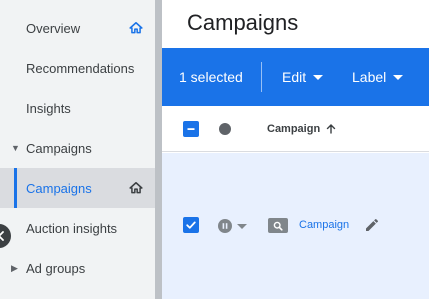 Image resolution: width=429 pixels, height=299 pixels. Describe the element at coordinates (48, 108) in the screenshot. I see `sidebar-item-label: Insights` at that location.